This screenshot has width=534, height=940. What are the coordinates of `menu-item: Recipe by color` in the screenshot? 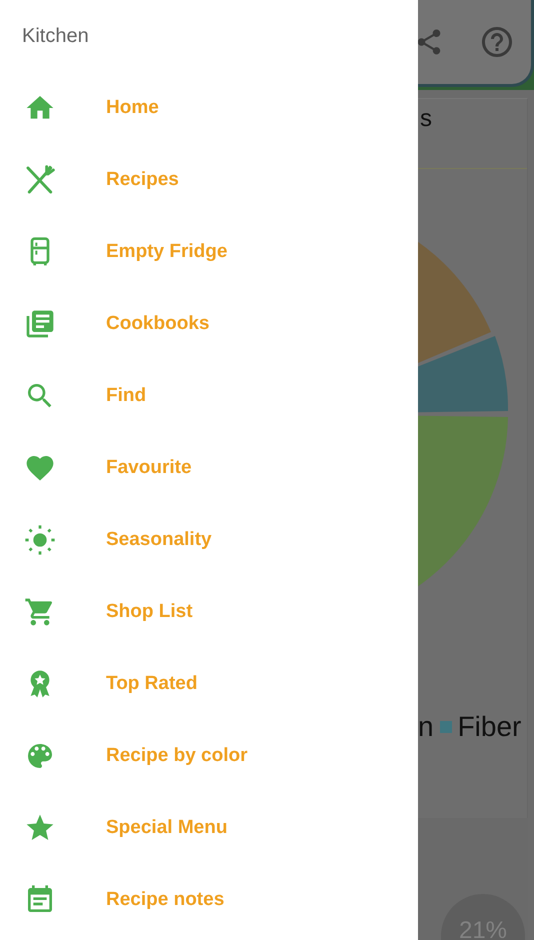 It's located at (209, 756).